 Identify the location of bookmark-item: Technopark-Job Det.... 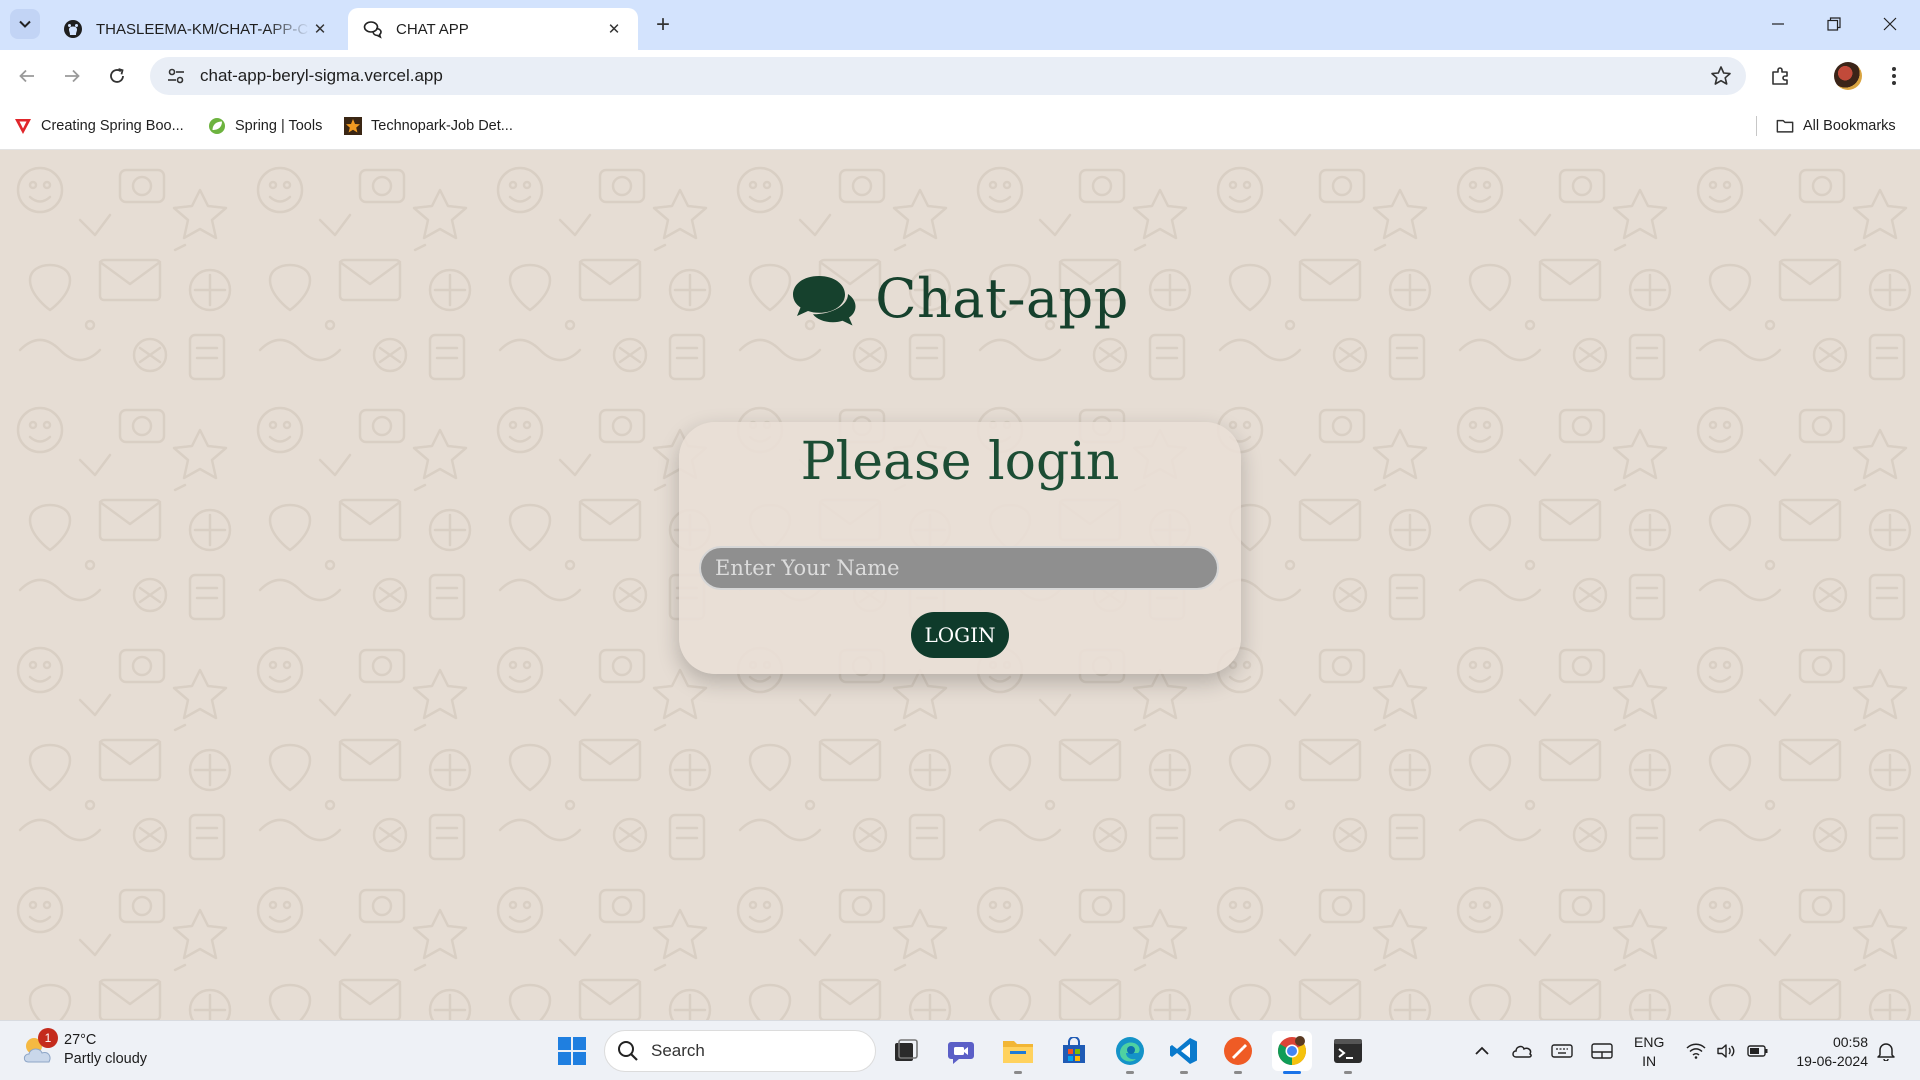
(428, 126).